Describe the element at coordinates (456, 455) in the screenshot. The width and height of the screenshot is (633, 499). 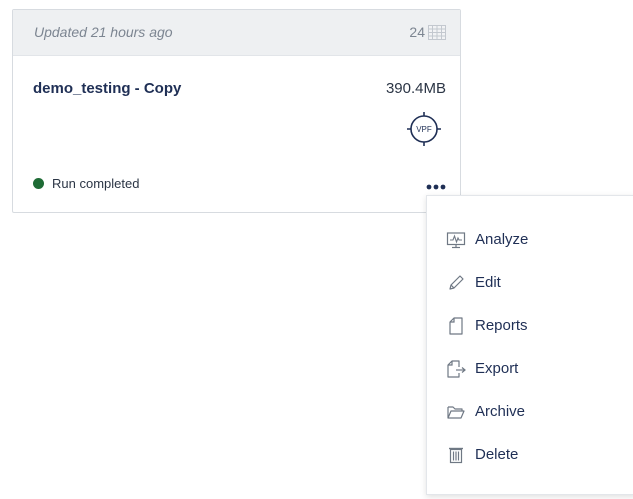
I see `trash-icon` at that location.